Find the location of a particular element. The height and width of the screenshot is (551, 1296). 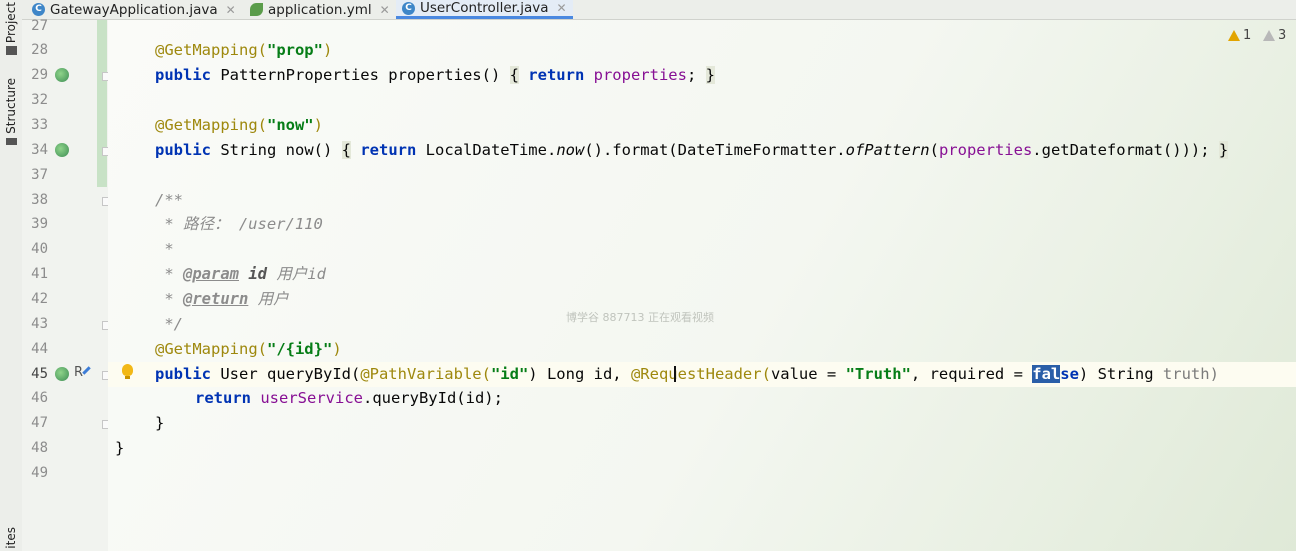

code-line-47: } is located at coordinates (159, 423).